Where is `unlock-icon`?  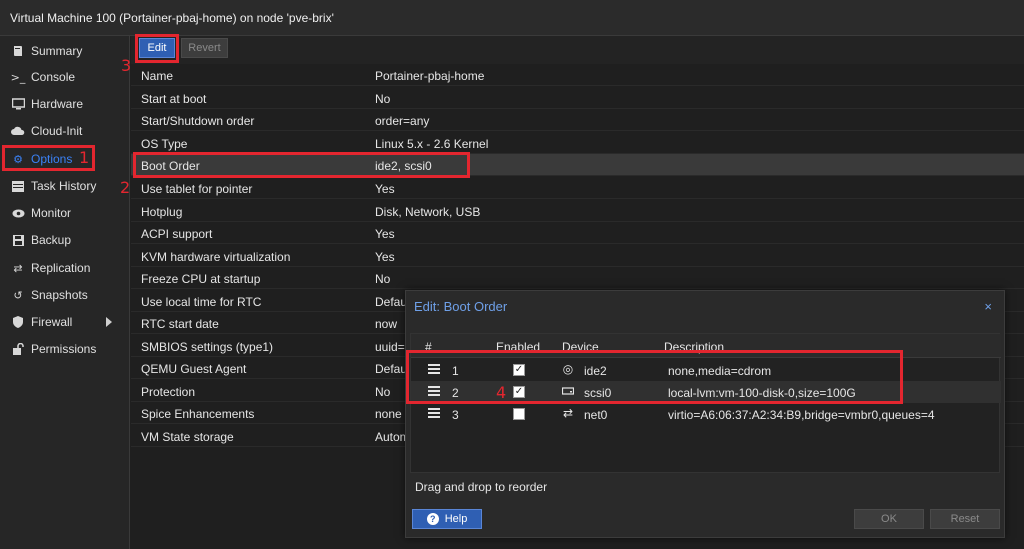 unlock-icon is located at coordinates (18, 349).